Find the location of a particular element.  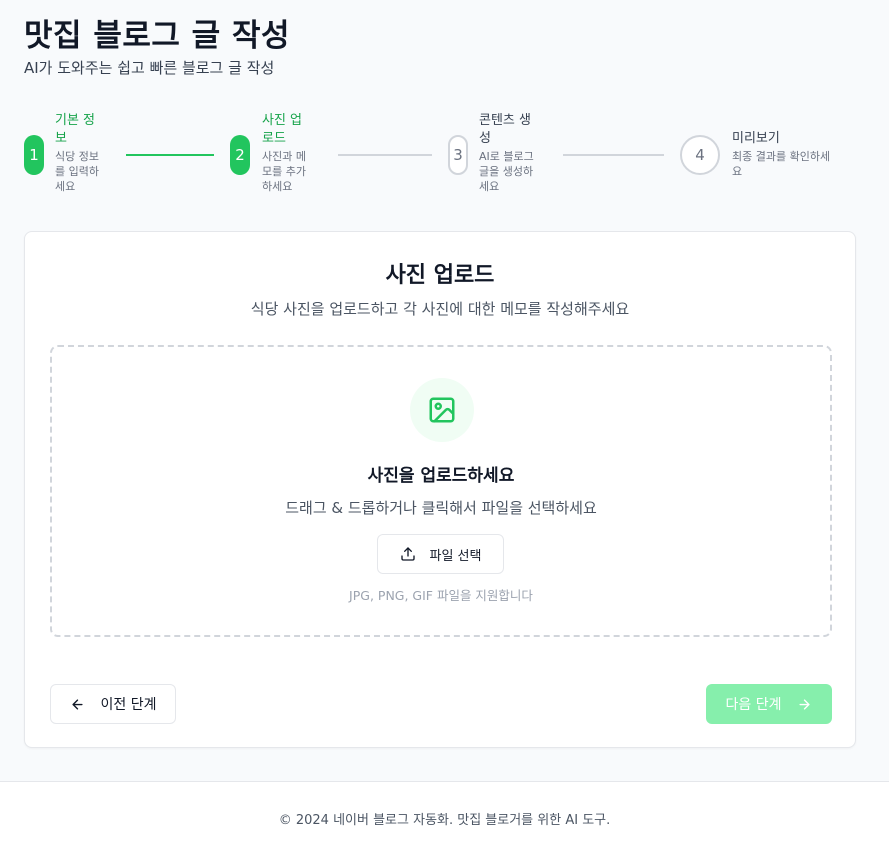

step-title: 미리보기 is located at coordinates (756, 138).